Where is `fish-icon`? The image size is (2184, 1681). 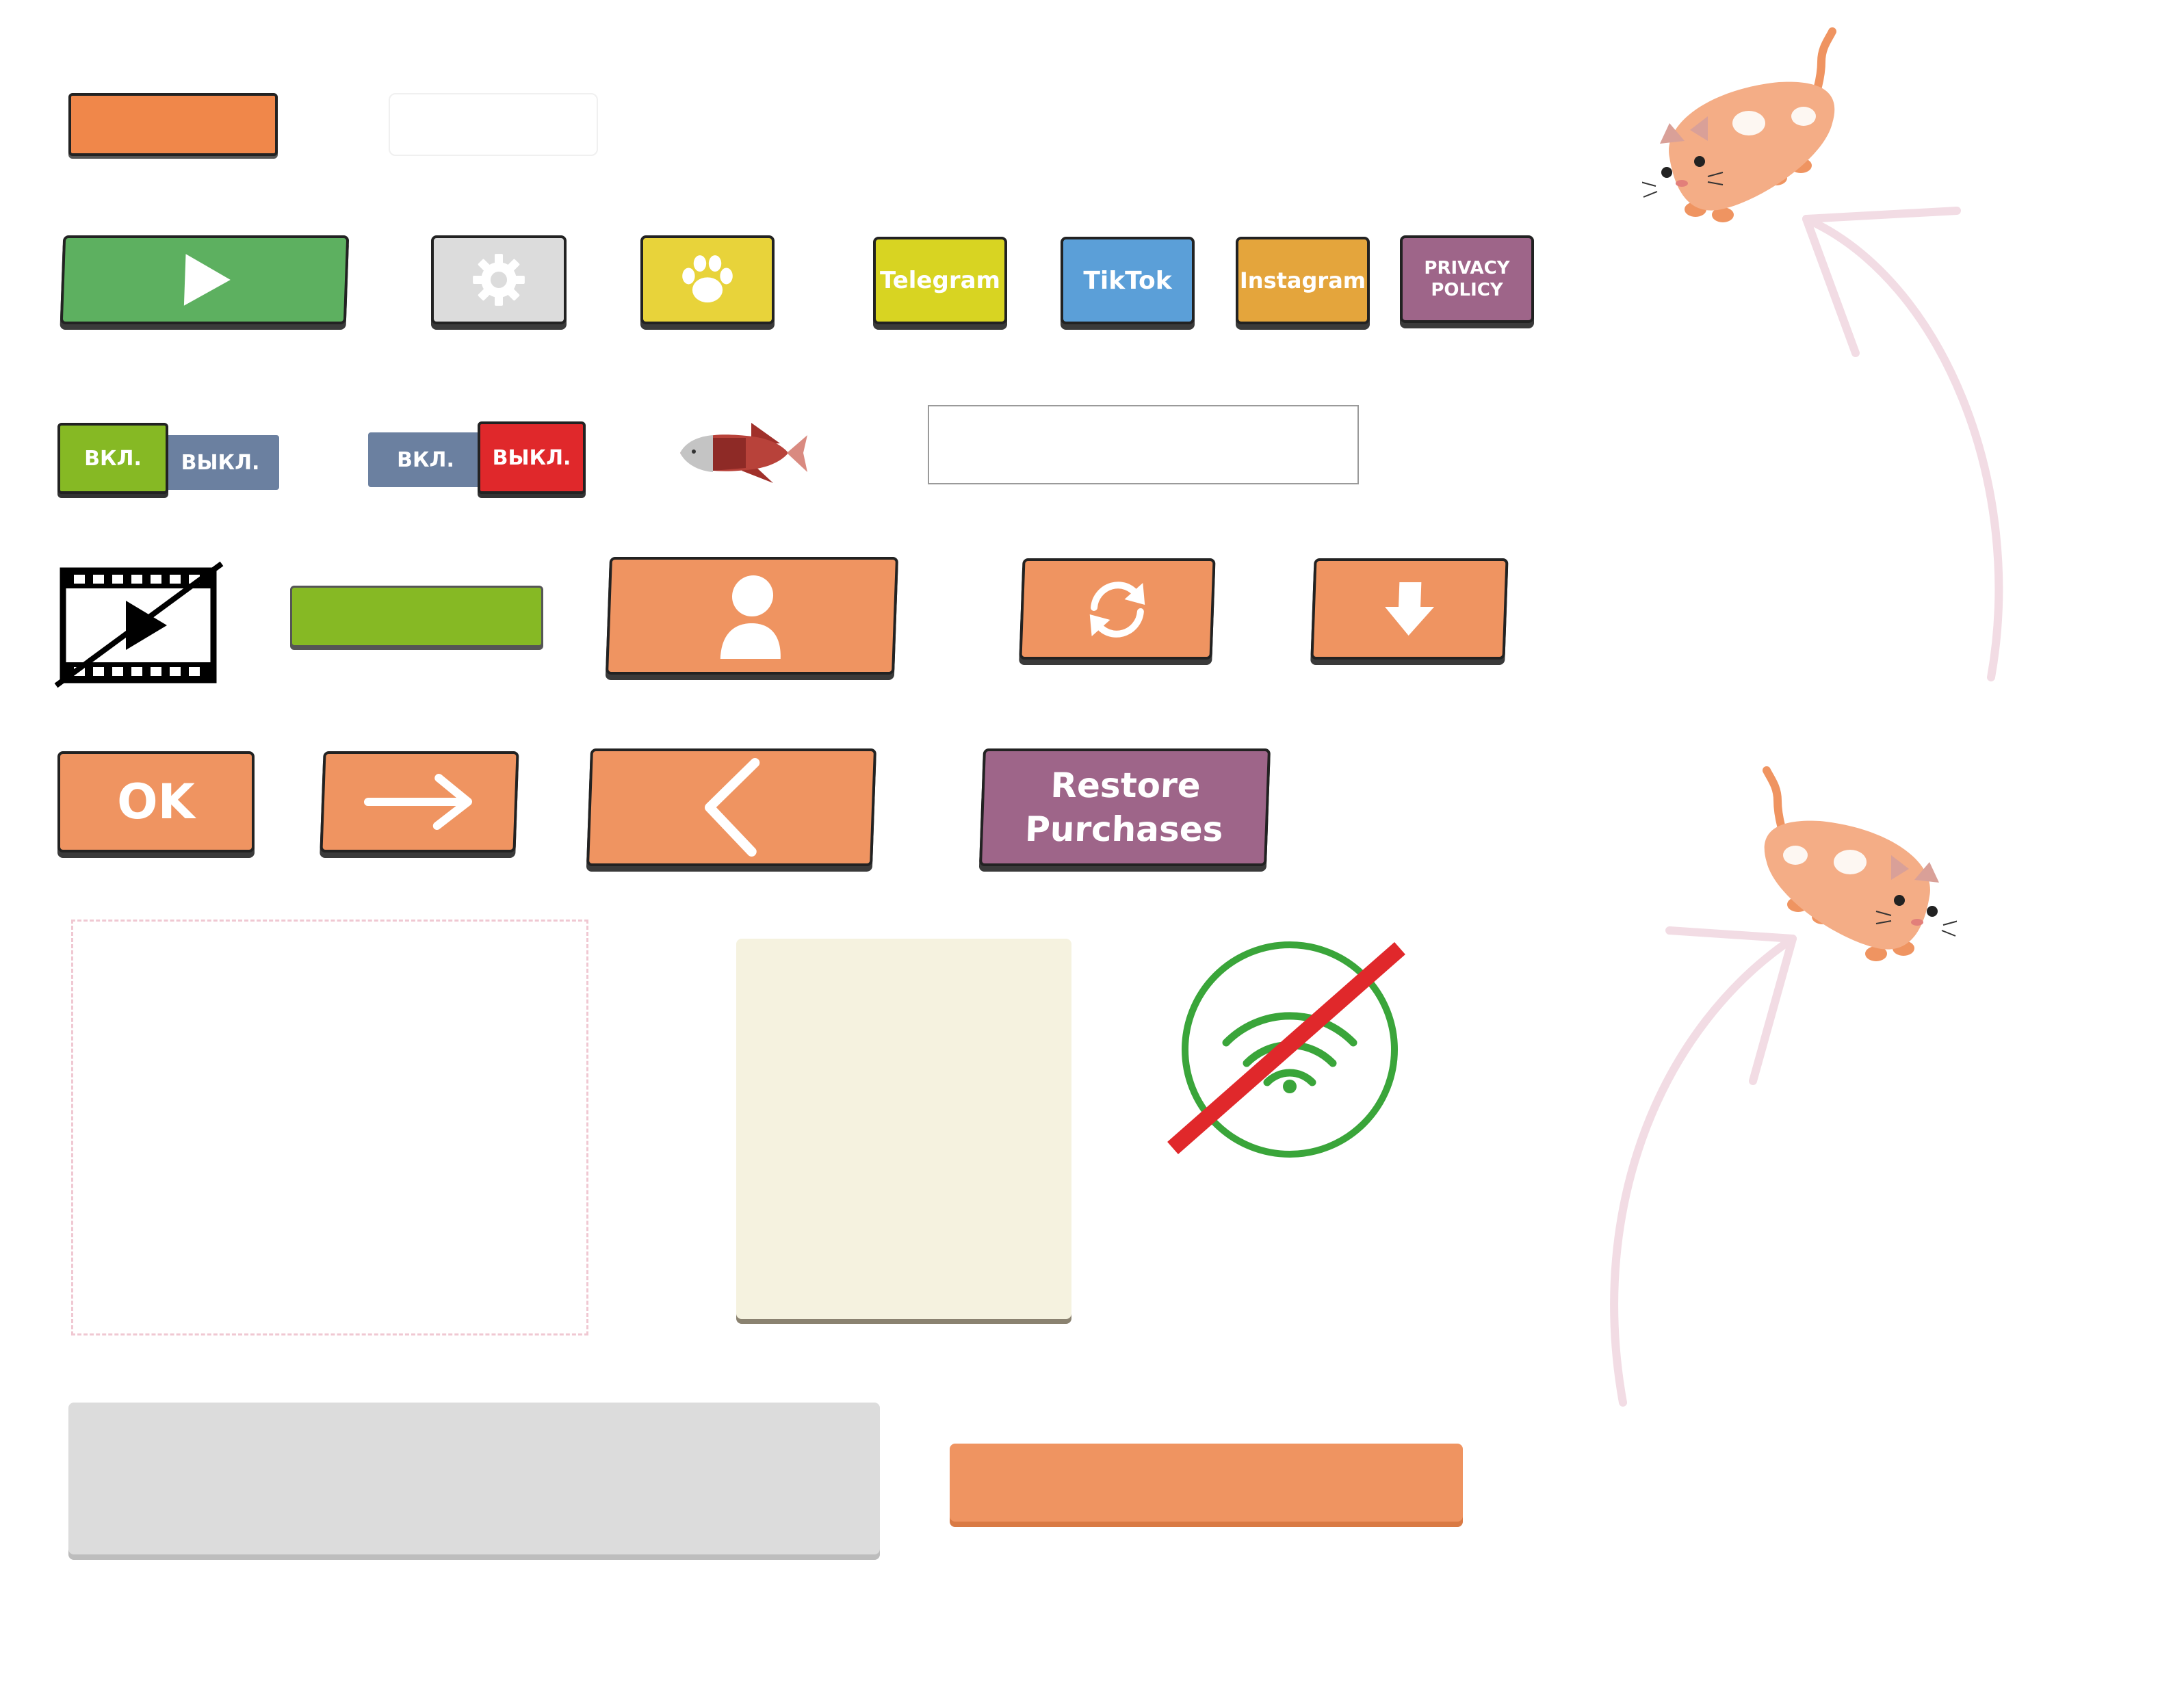 fish-icon is located at coordinates (743, 453).